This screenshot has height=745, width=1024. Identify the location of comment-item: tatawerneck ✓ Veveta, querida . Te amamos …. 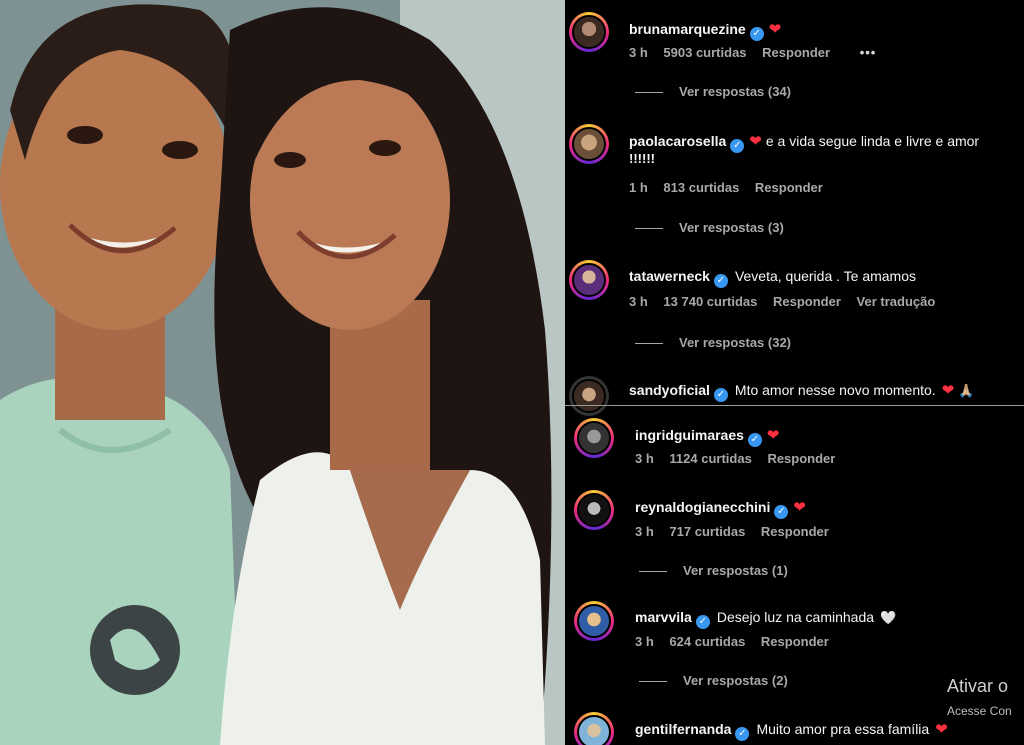
(794, 290).